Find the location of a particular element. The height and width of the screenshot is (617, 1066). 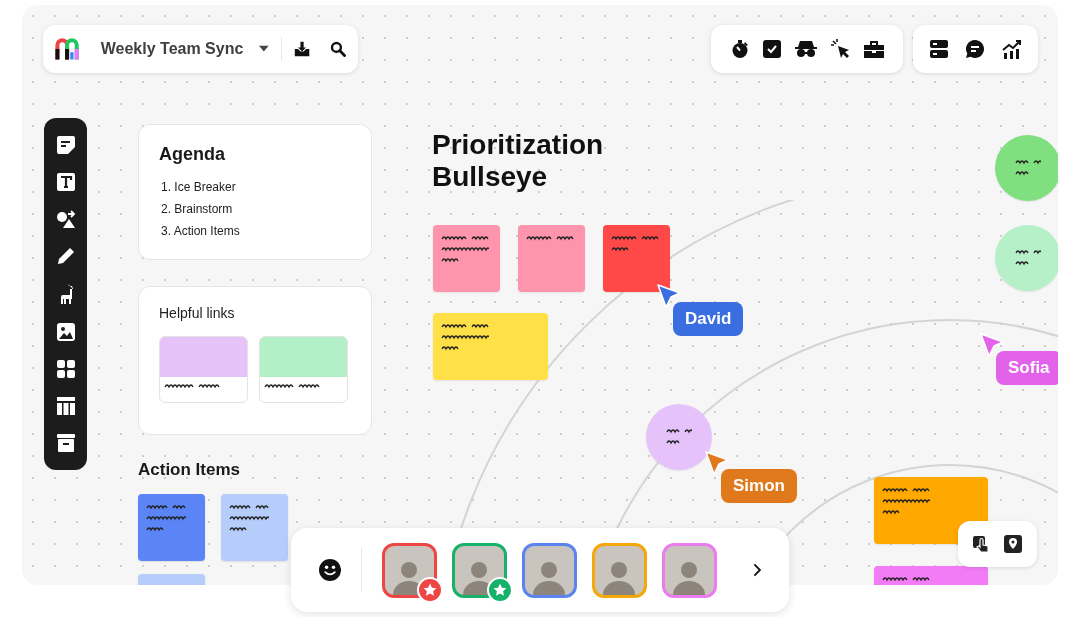

cursor-name-label: Sofia is located at coordinates (1027, 368).